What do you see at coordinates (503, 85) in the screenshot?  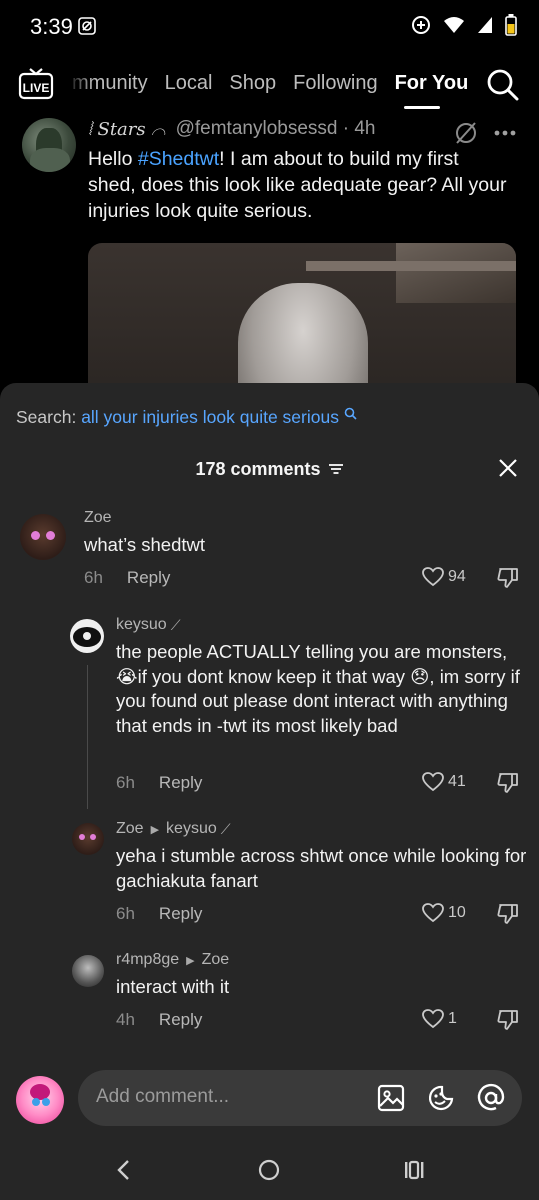 I see `search-icon` at bounding box center [503, 85].